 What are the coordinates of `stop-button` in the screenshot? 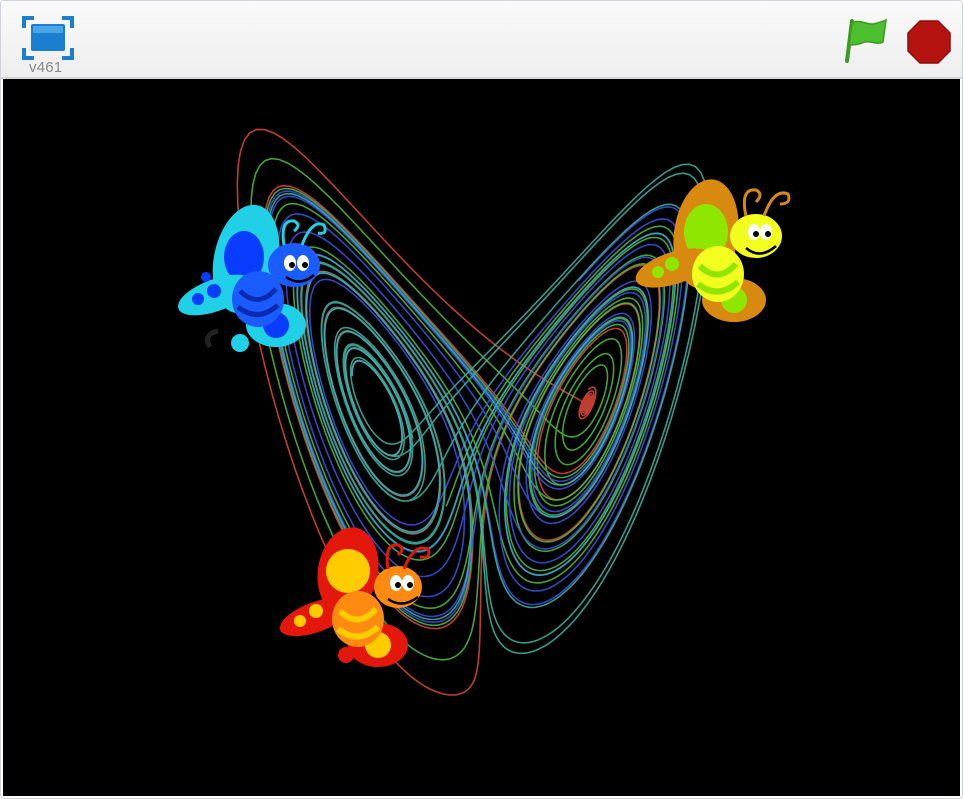 It's located at (929, 42).